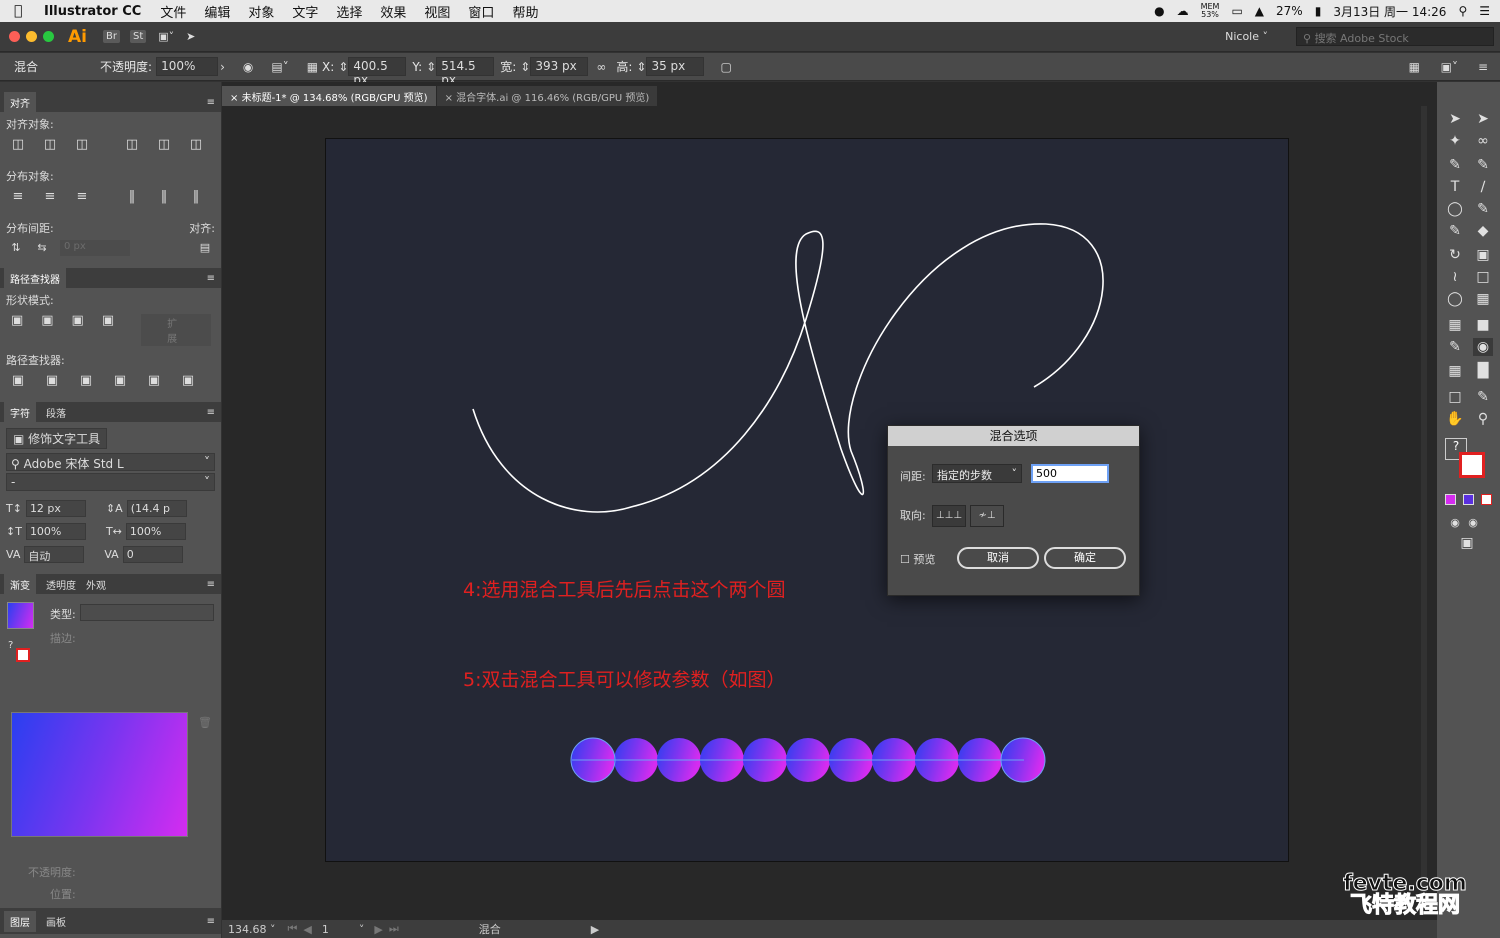  Describe the element at coordinates (155, 531) in the screenshot. I see `horizontal-scale-field: 100%` at that location.